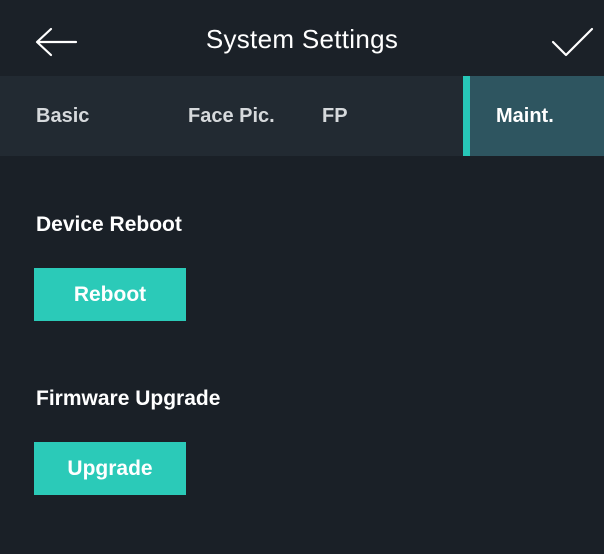  I want to click on page-title: System Settings, so click(302, 39).